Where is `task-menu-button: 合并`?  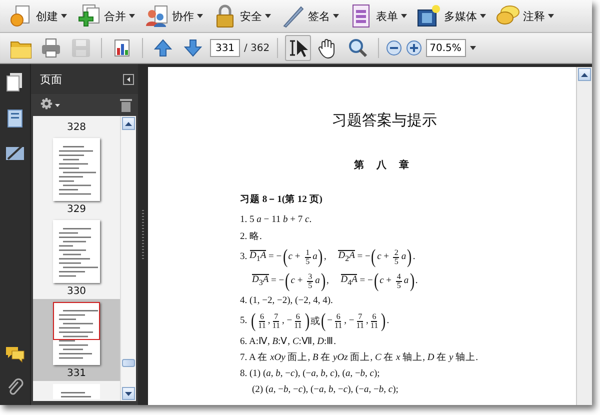 task-menu-button: 合并 is located at coordinates (106, 16).